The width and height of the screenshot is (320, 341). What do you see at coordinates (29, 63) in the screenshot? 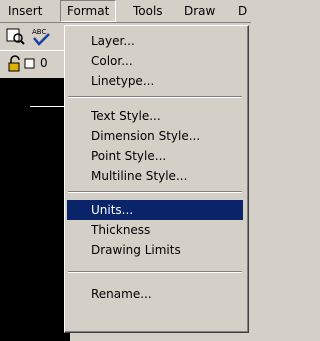
I see `layer-color-swatch-icon` at bounding box center [29, 63].